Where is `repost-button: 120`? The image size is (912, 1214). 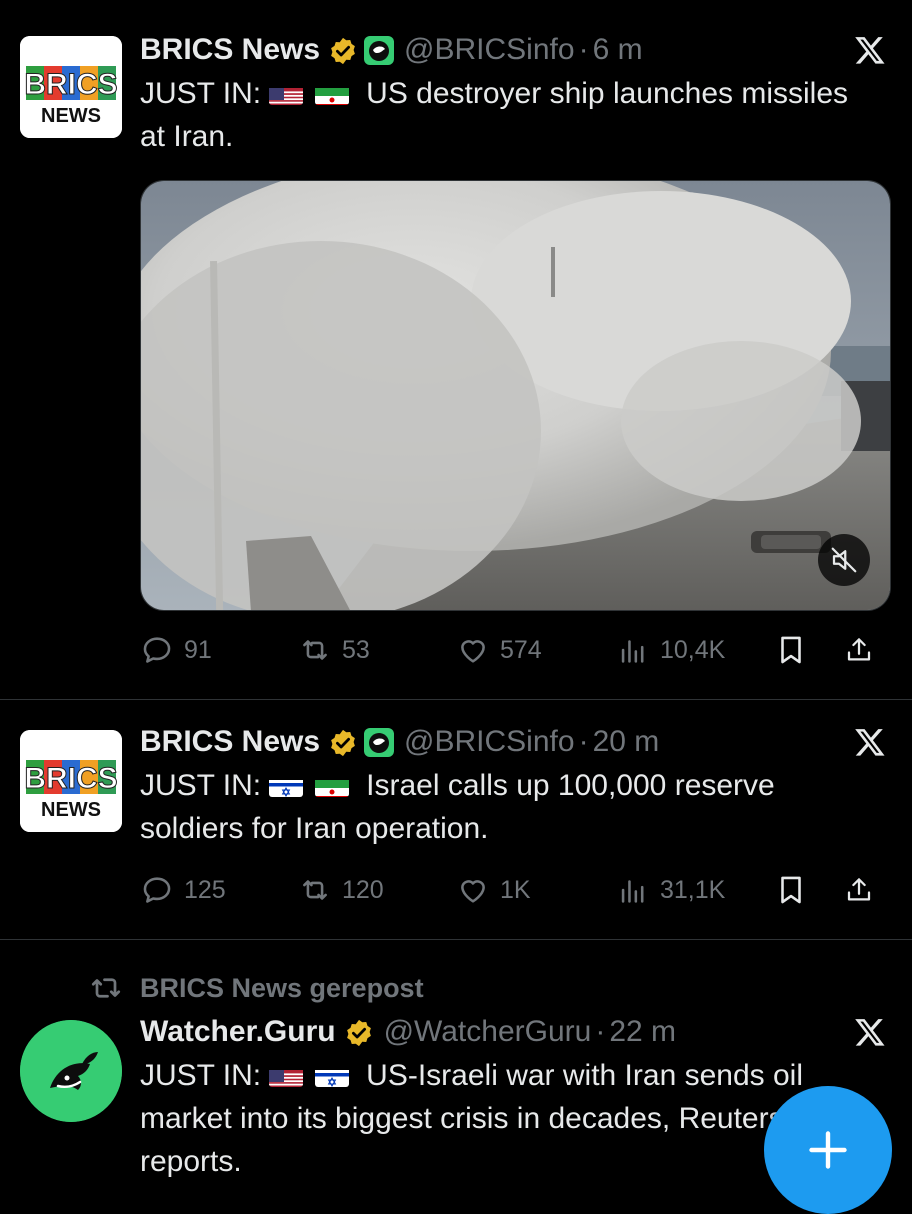 repost-button: 120 is located at coordinates (377, 890).